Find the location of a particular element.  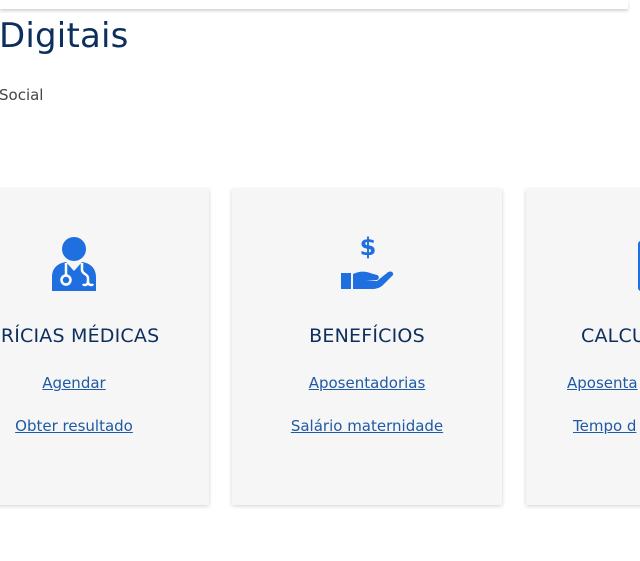

card-title: ERÍCIAS MÉDICAS is located at coordinates (80, 336).